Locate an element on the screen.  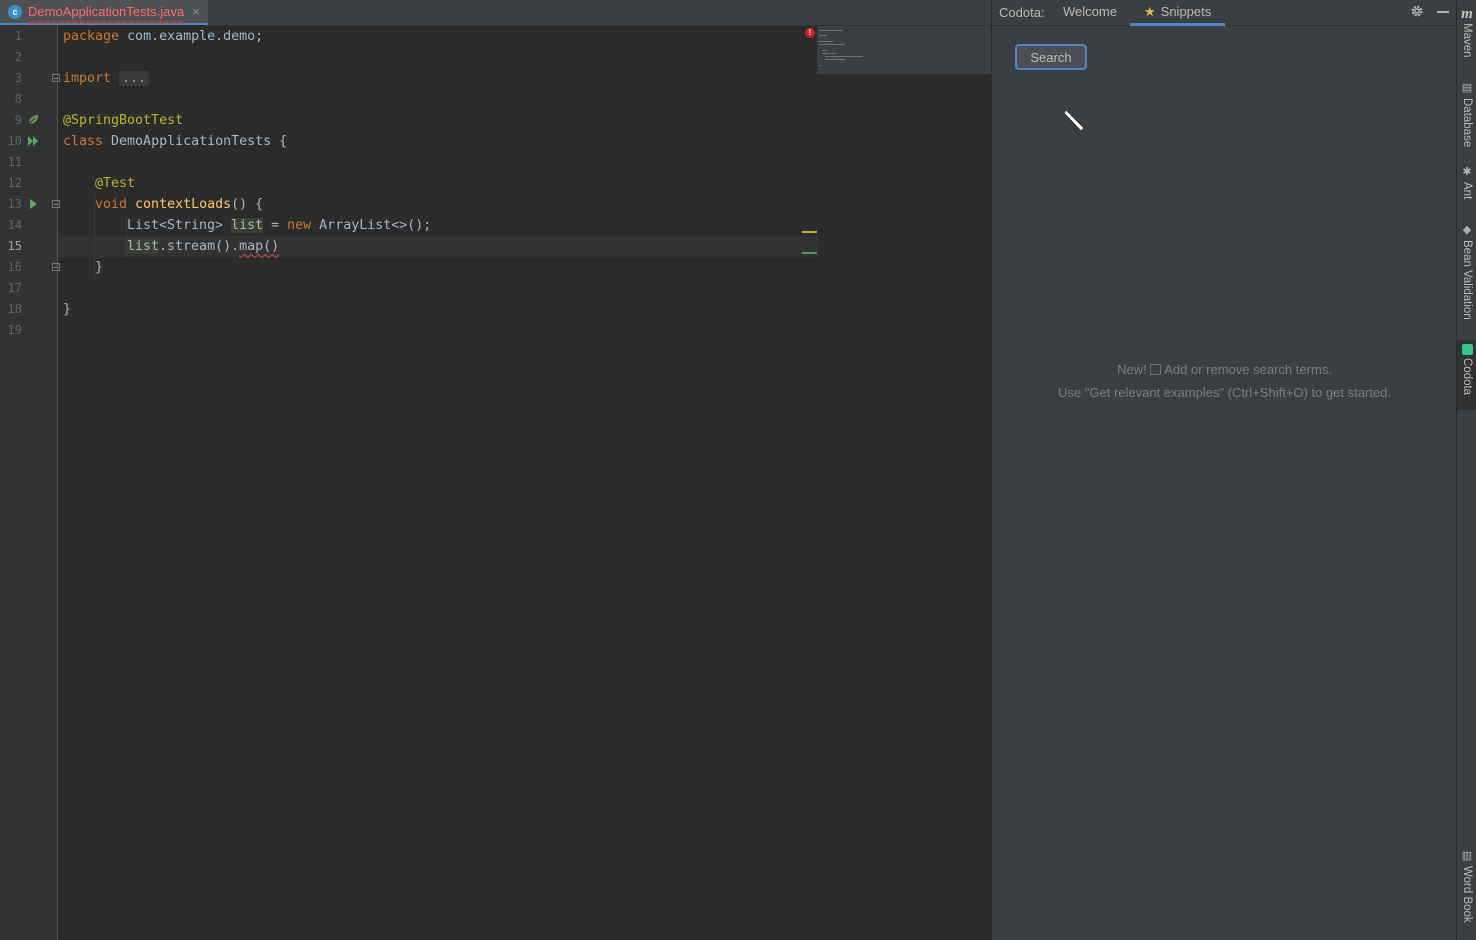
line-number: 8 is located at coordinates (18, 99).